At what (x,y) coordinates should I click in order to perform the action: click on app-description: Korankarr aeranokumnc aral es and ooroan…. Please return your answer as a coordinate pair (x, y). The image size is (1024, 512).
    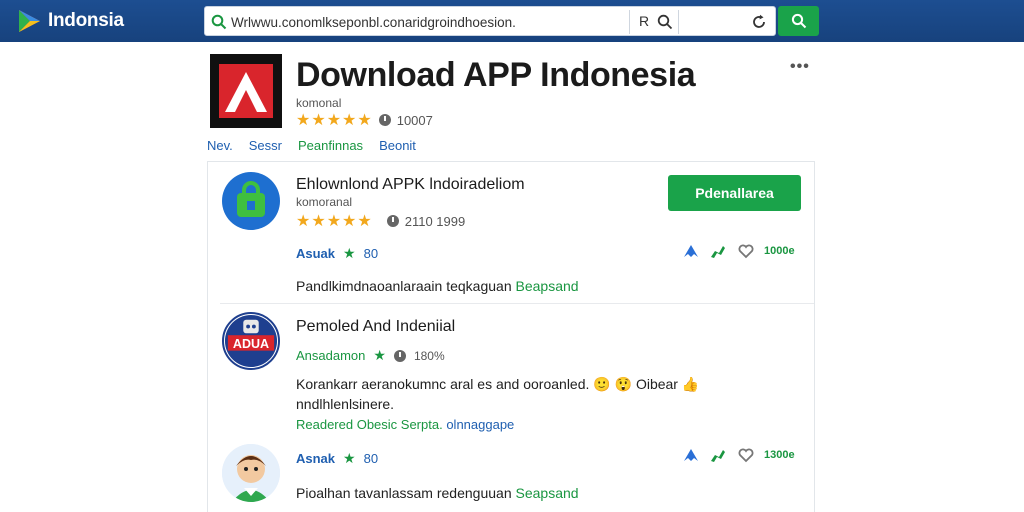
    Looking at the image, I should click on (506, 384).